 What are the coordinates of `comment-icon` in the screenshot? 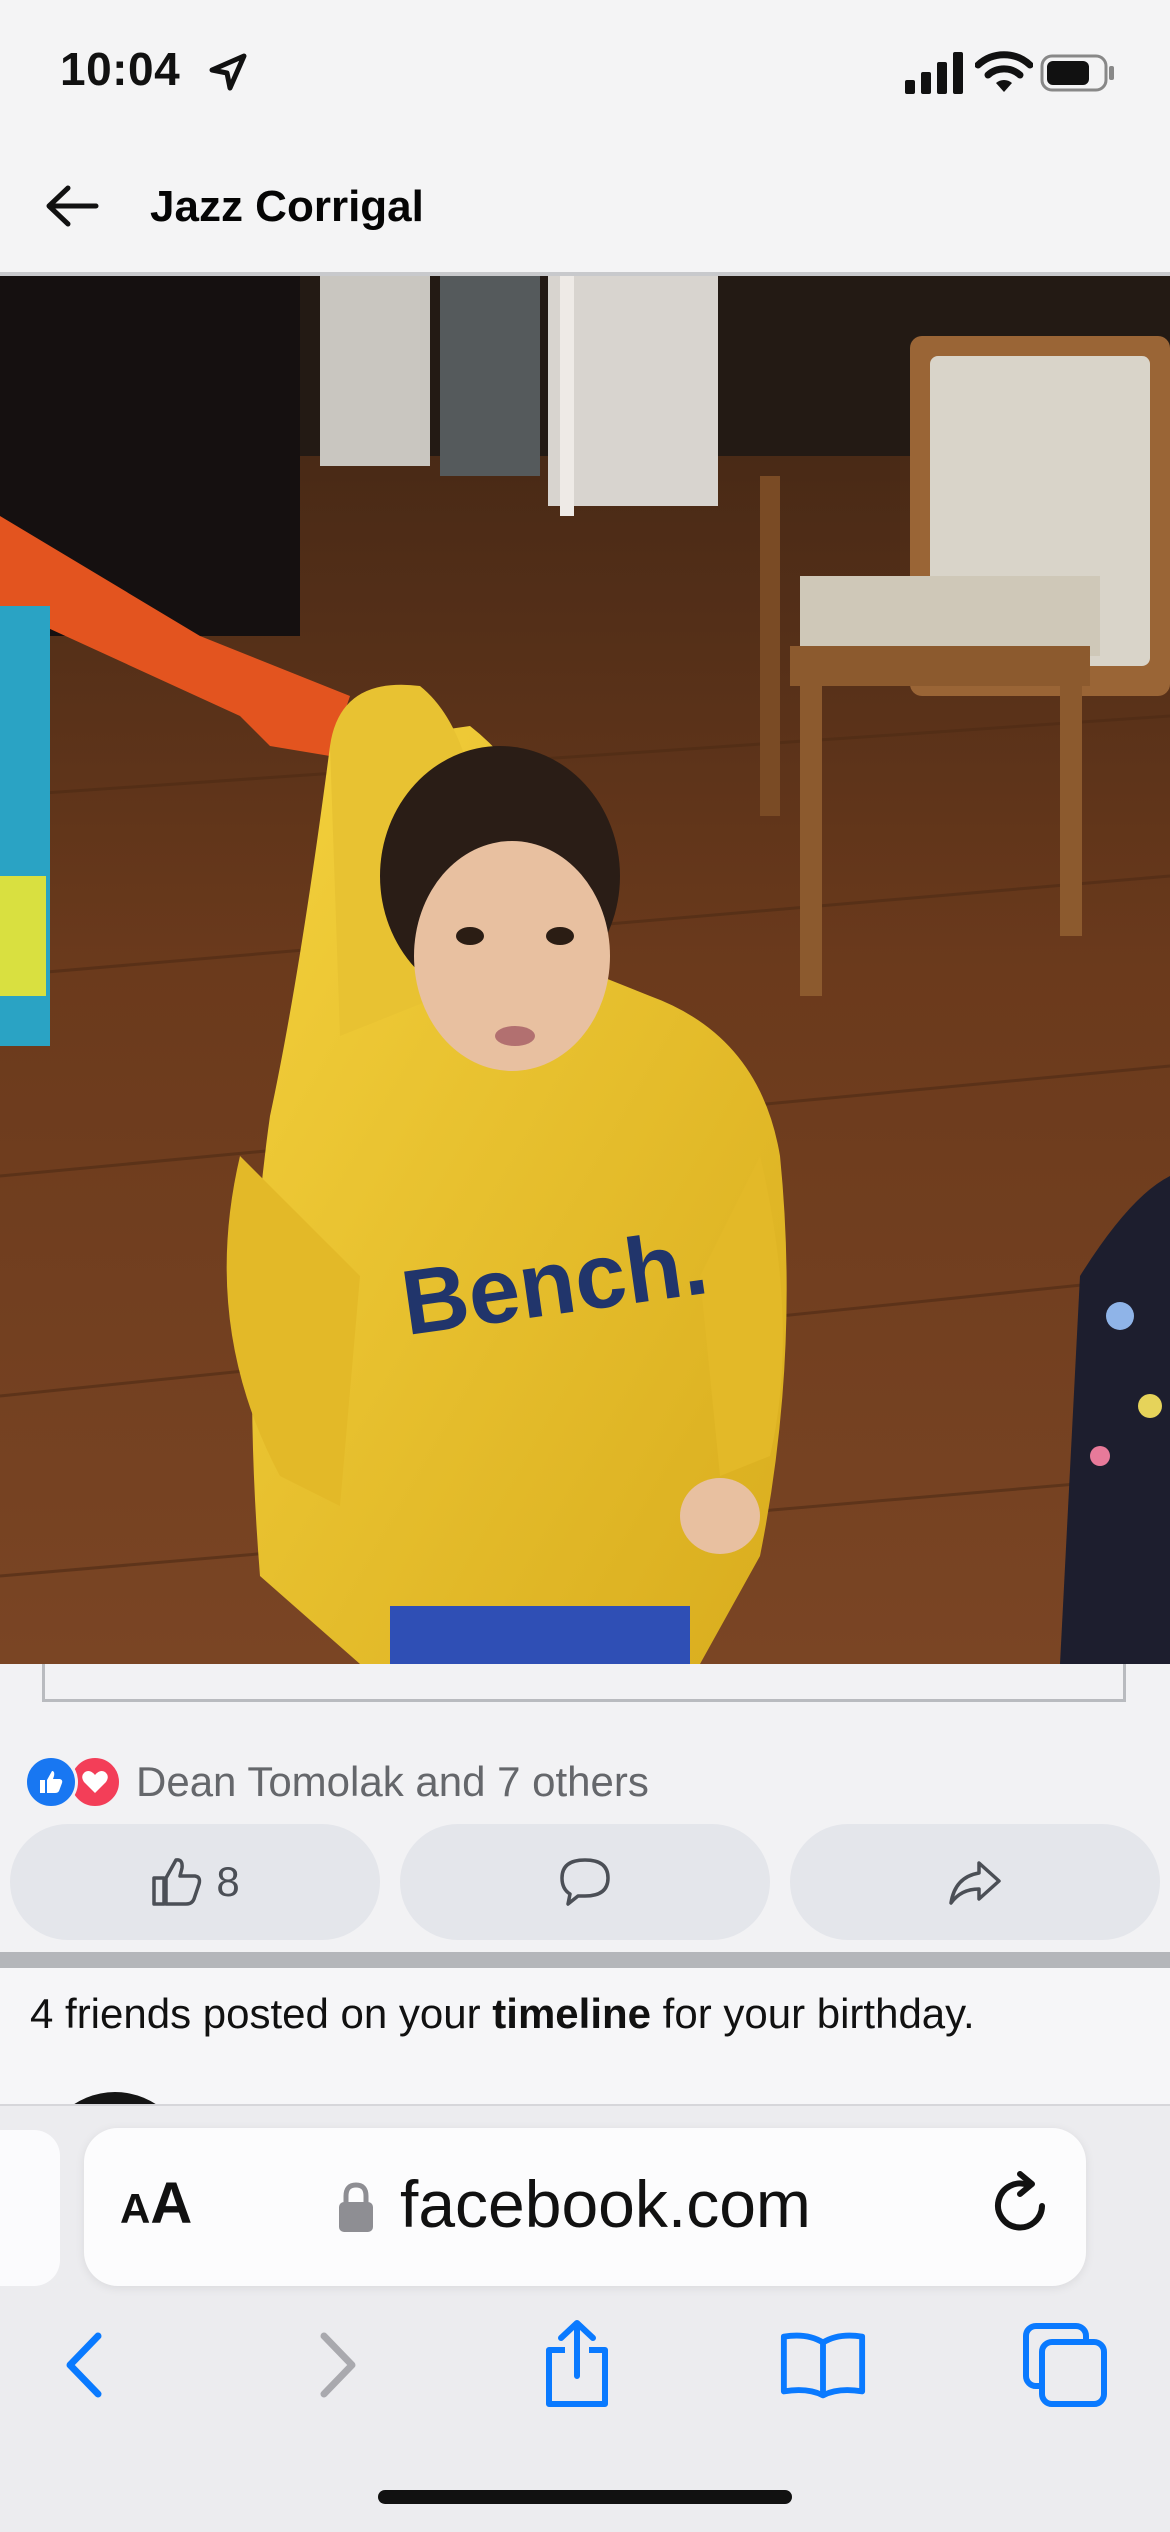 It's located at (585, 1882).